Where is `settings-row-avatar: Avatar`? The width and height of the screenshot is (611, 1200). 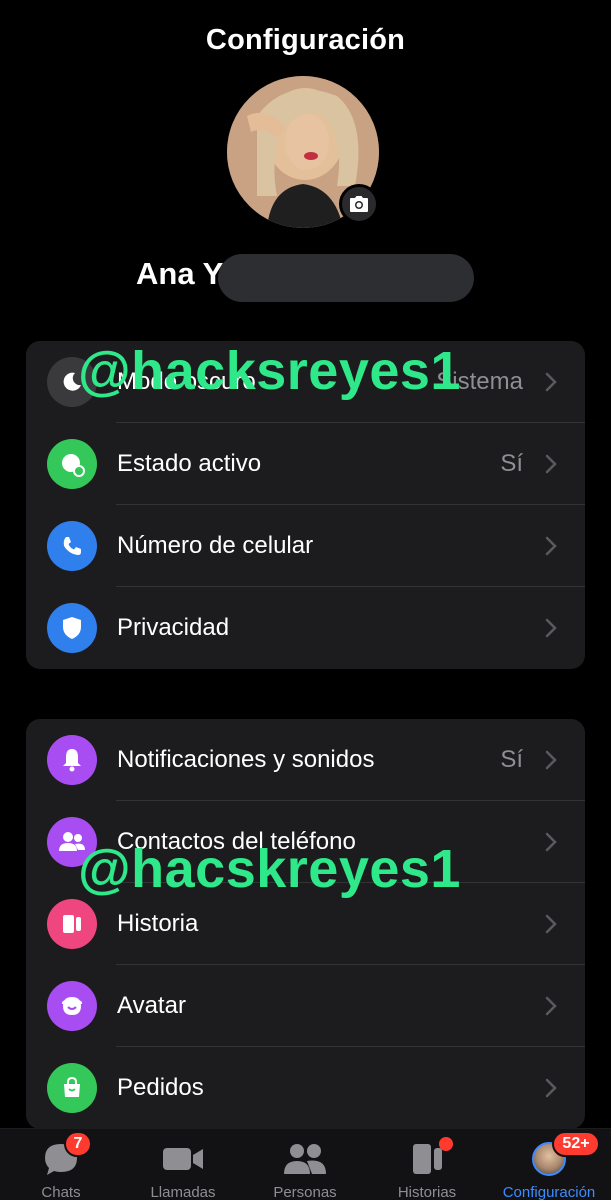 settings-row-avatar: Avatar is located at coordinates (305, 1006).